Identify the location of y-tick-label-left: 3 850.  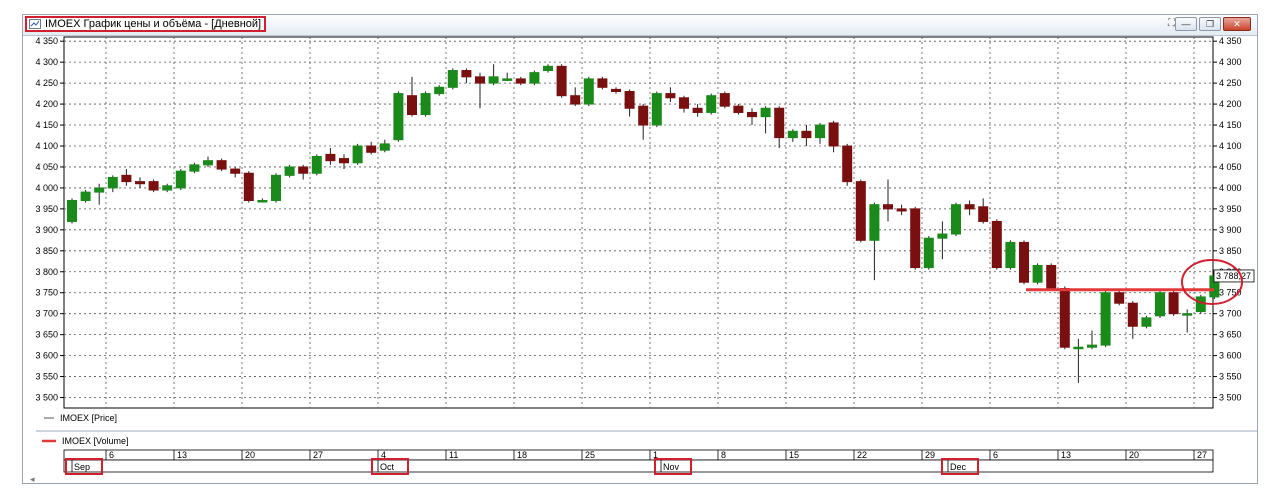
(46, 251).